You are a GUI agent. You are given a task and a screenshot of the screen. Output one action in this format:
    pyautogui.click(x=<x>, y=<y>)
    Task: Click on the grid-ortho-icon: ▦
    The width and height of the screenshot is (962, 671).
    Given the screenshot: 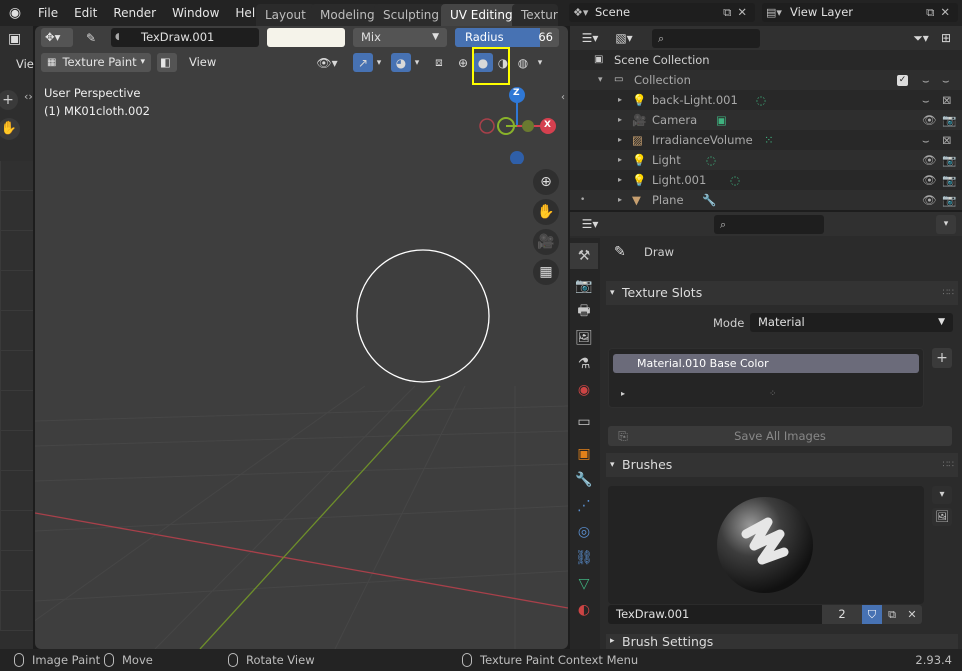 What is the action you would take?
    pyautogui.click(x=546, y=272)
    